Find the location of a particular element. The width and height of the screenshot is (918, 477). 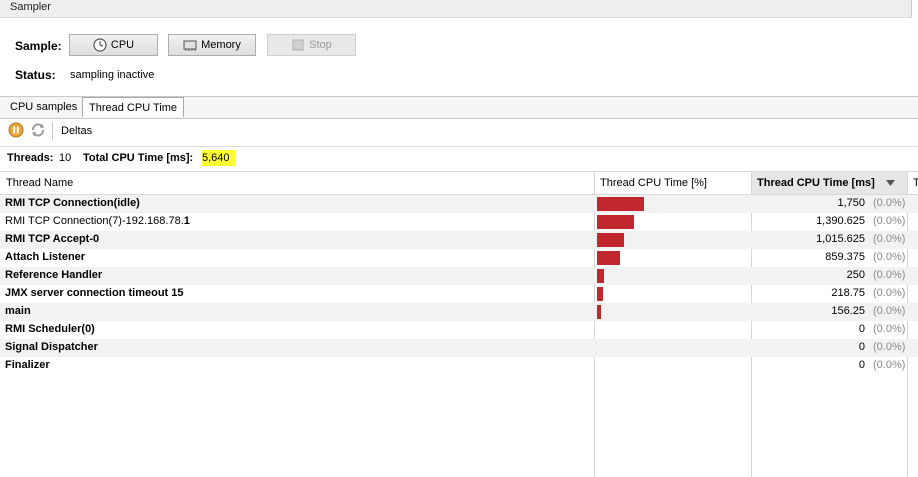

thread-name: Finalizer is located at coordinates (27, 365).